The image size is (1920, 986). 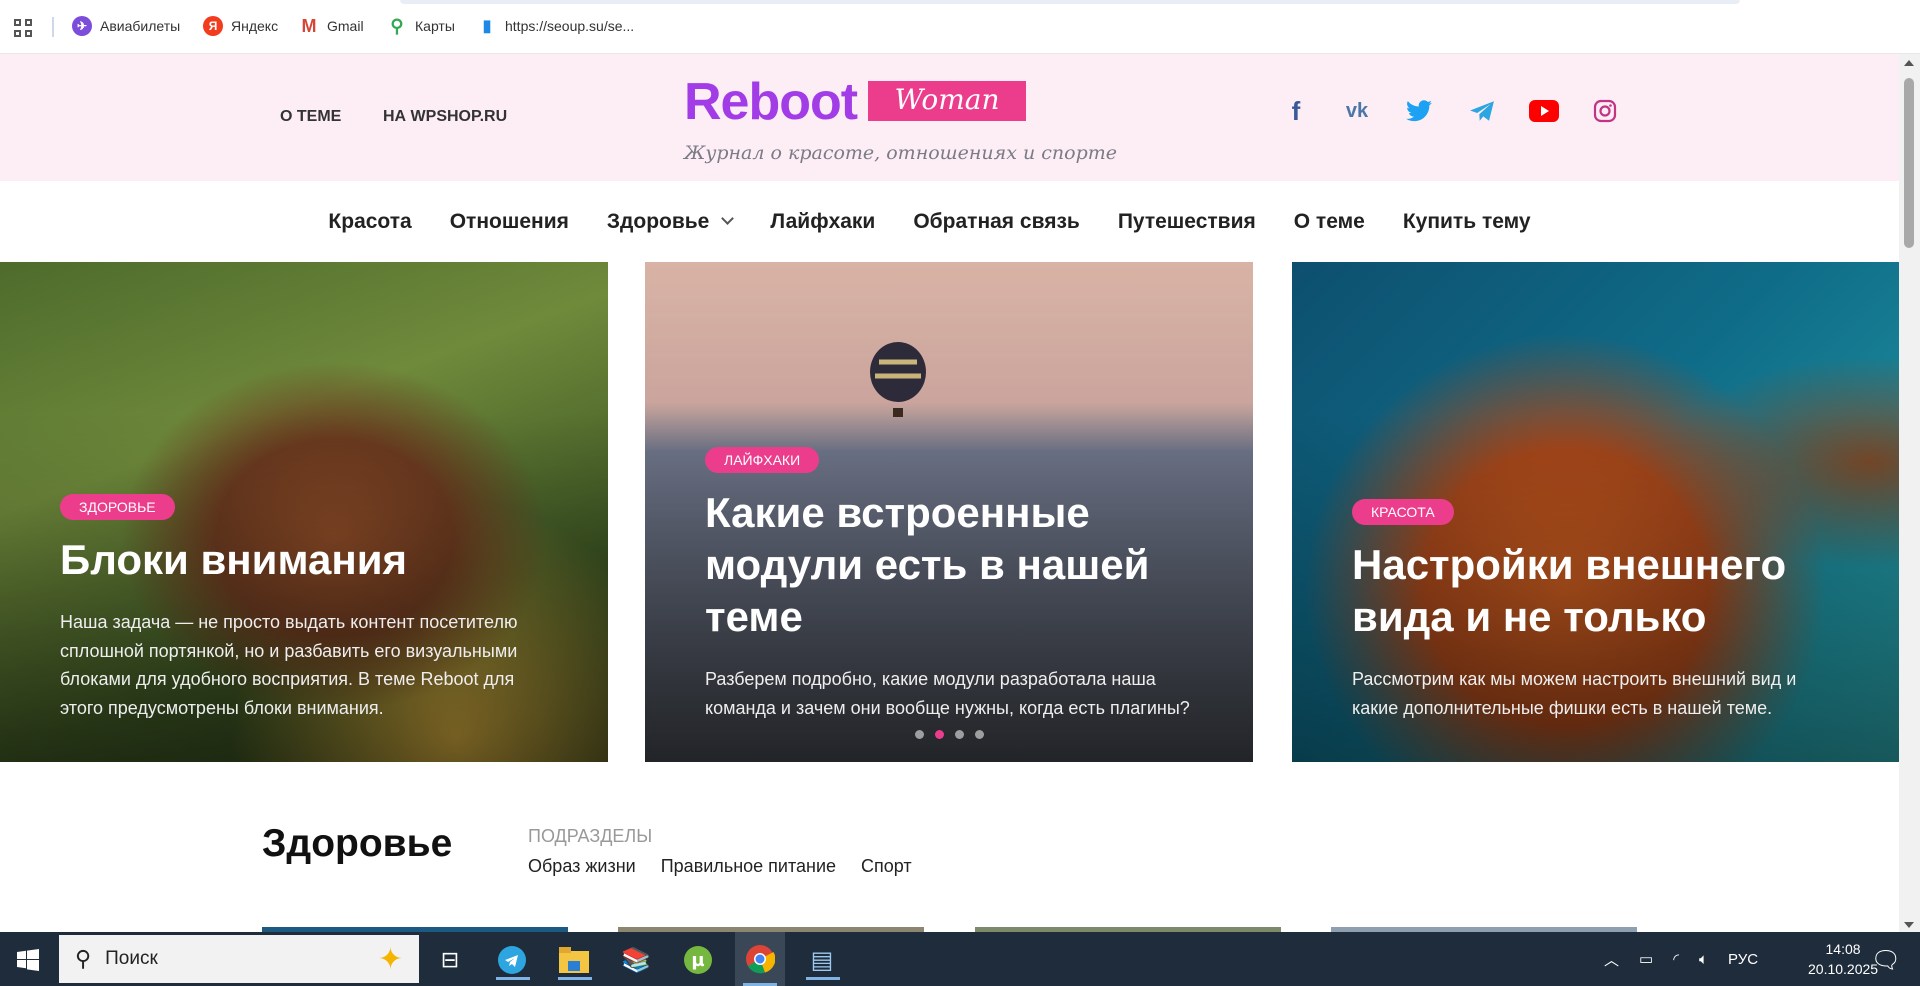 I want to click on bar-chart-icon: ▮, so click(x=487, y=26).